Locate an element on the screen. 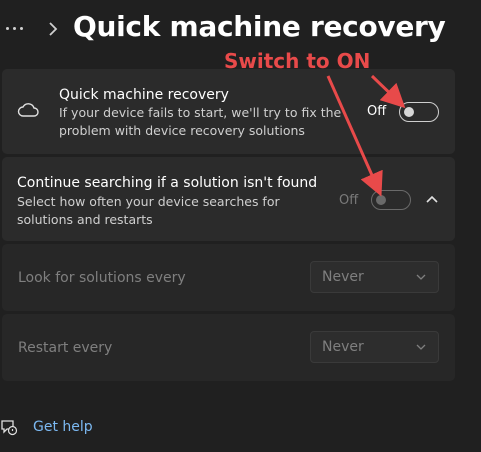 The height and width of the screenshot is (452, 481). restart-every-value: Never is located at coordinates (343, 347).